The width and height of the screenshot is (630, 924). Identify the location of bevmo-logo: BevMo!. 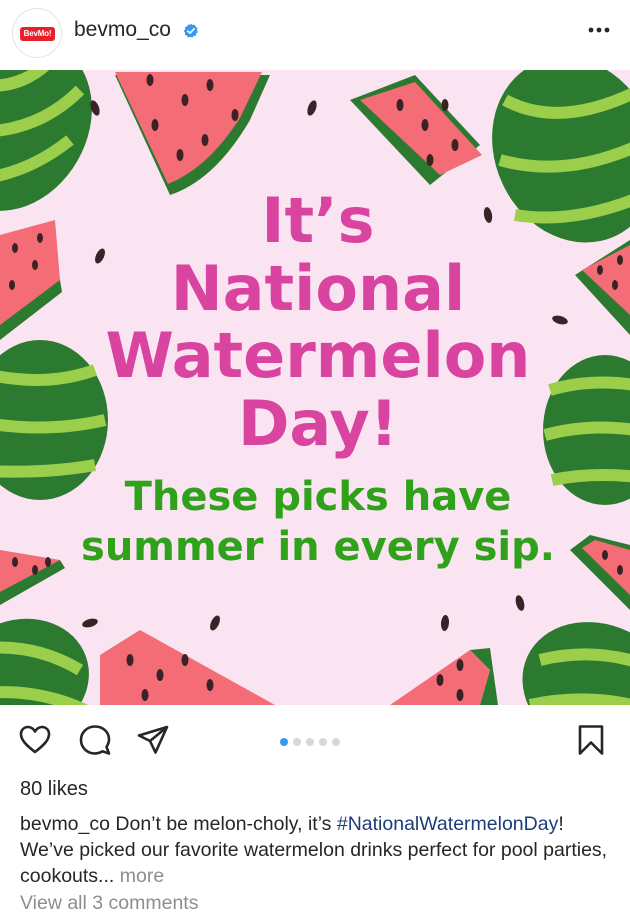
(37, 34).